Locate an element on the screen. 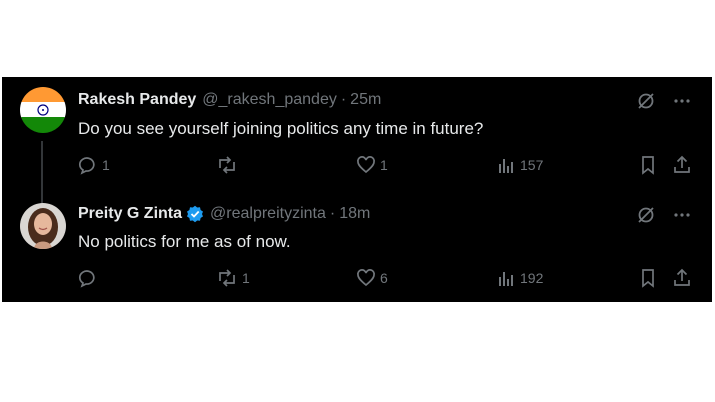 This screenshot has width=715, height=402. like-button: 6 is located at coordinates (372, 278).